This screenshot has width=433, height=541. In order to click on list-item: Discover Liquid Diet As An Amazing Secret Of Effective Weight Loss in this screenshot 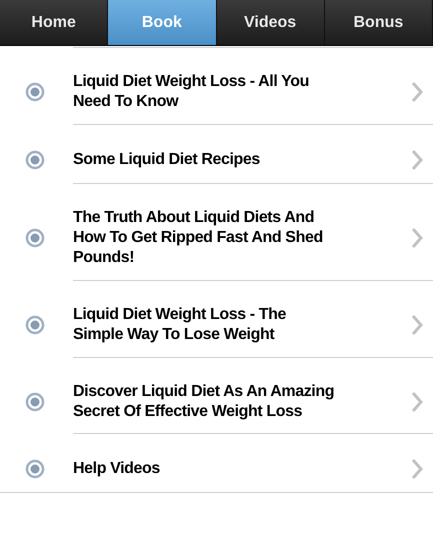, I will do `click(253, 395)`.